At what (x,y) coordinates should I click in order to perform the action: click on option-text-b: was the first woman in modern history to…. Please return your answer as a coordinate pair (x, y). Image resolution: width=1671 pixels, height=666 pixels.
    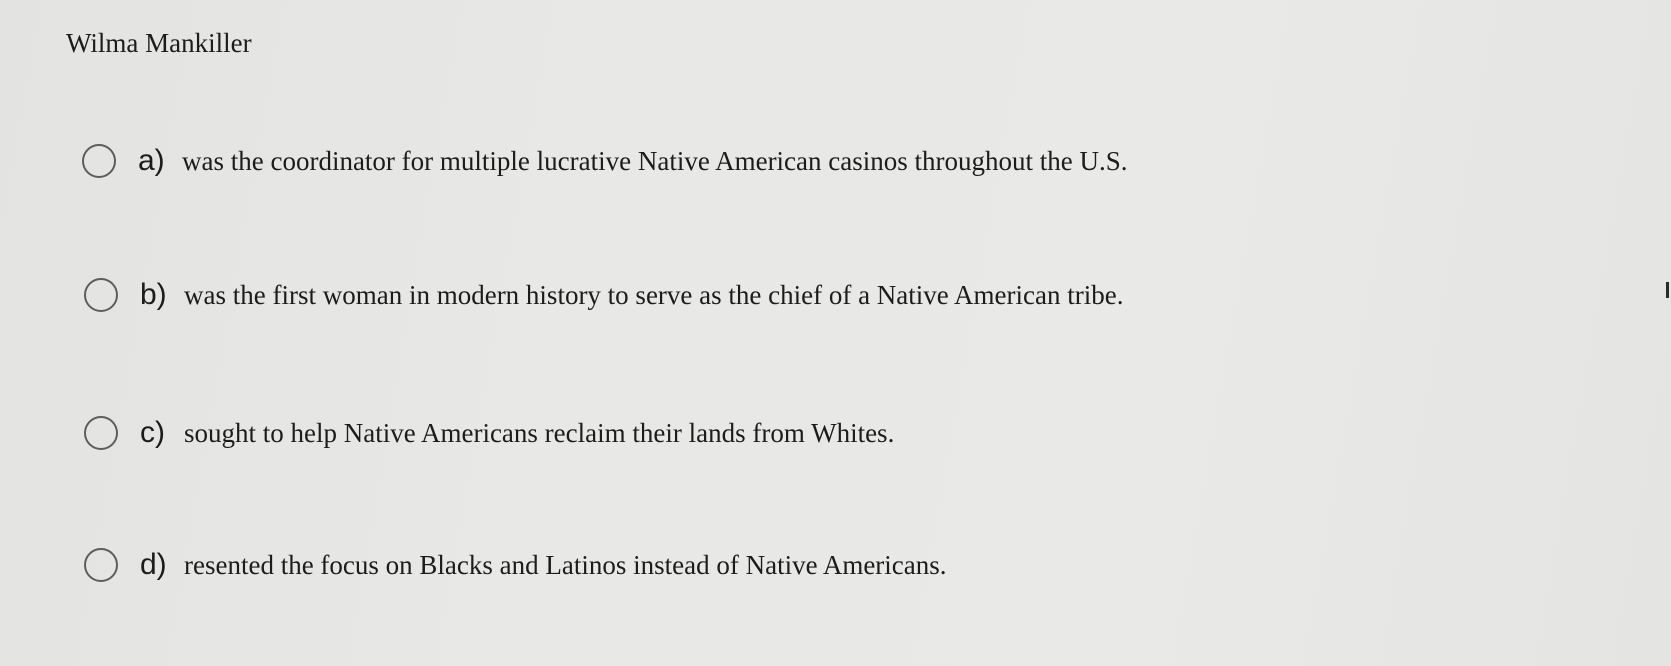
    Looking at the image, I should click on (654, 294).